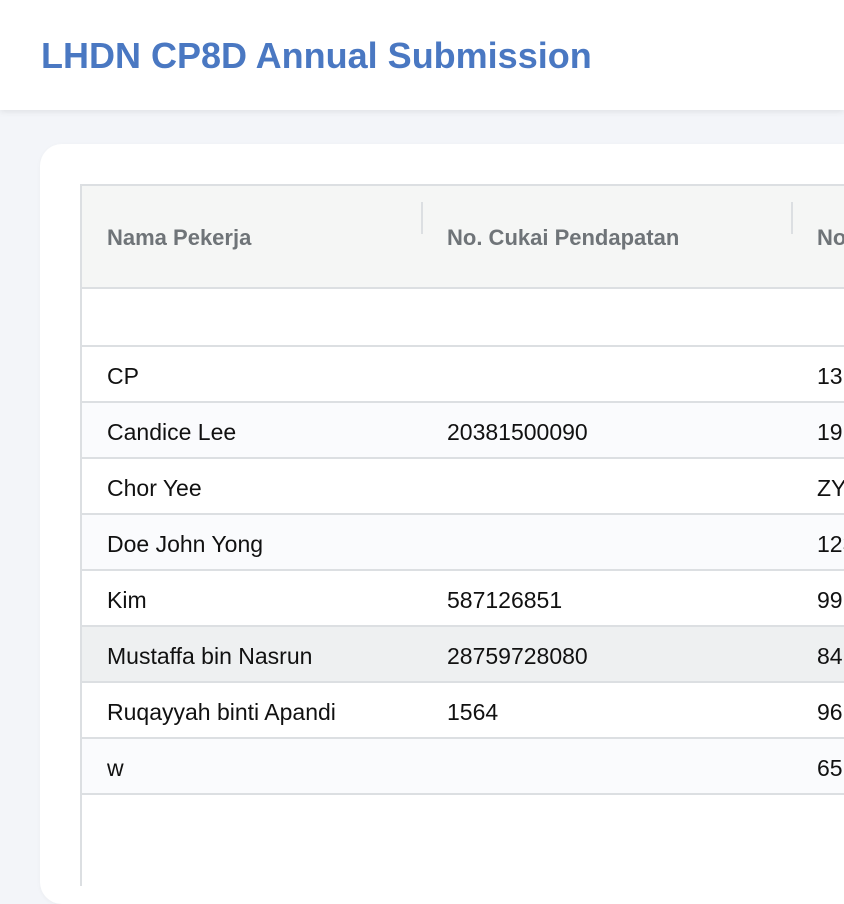 The width and height of the screenshot is (844, 904). What do you see at coordinates (517, 432) in the screenshot?
I see `cell-tax-number: 20381500090` at bounding box center [517, 432].